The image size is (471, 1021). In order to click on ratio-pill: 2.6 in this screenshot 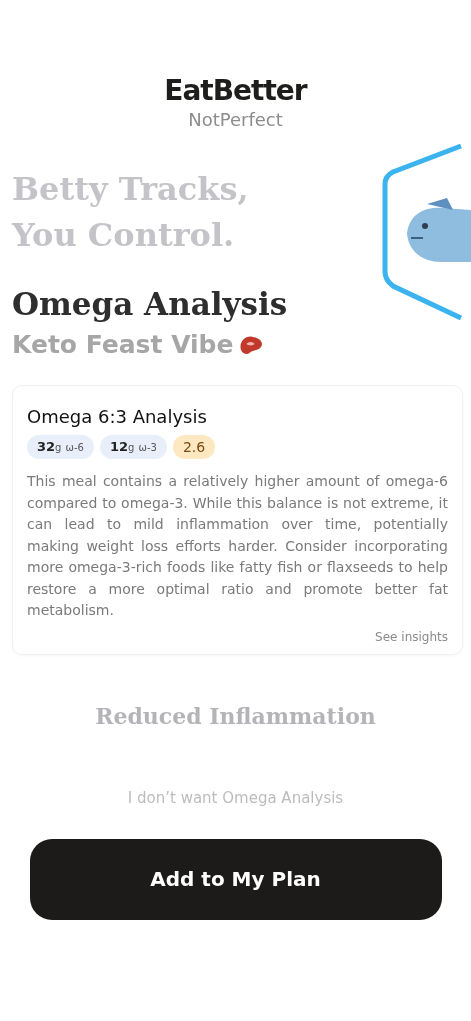, I will do `click(194, 447)`.